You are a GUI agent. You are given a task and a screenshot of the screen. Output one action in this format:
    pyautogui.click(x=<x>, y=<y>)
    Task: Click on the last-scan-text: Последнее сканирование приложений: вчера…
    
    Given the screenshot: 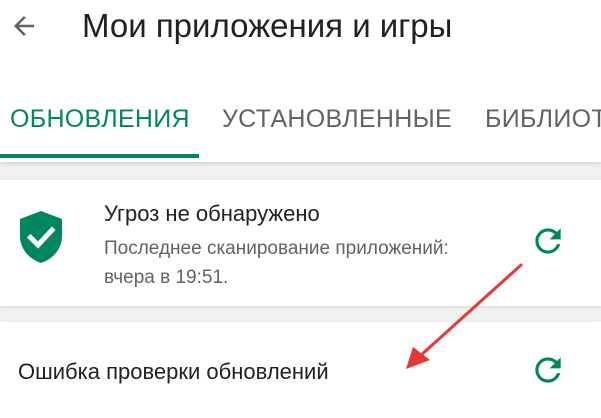 What is the action you would take?
    pyautogui.click(x=314, y=263)
    